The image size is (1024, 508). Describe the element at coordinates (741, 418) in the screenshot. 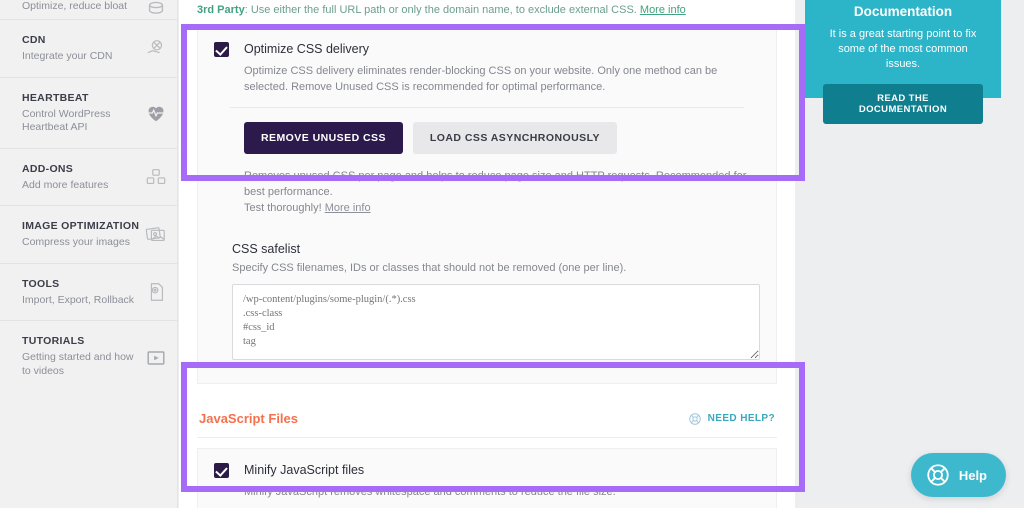

I see `need-help-label: NEED HELP?` at that location.